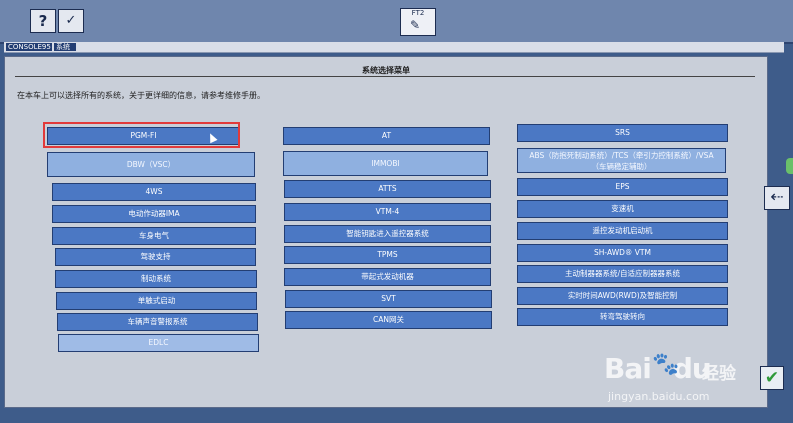  I want to click on system-button: ATTS, so click(387, 189).